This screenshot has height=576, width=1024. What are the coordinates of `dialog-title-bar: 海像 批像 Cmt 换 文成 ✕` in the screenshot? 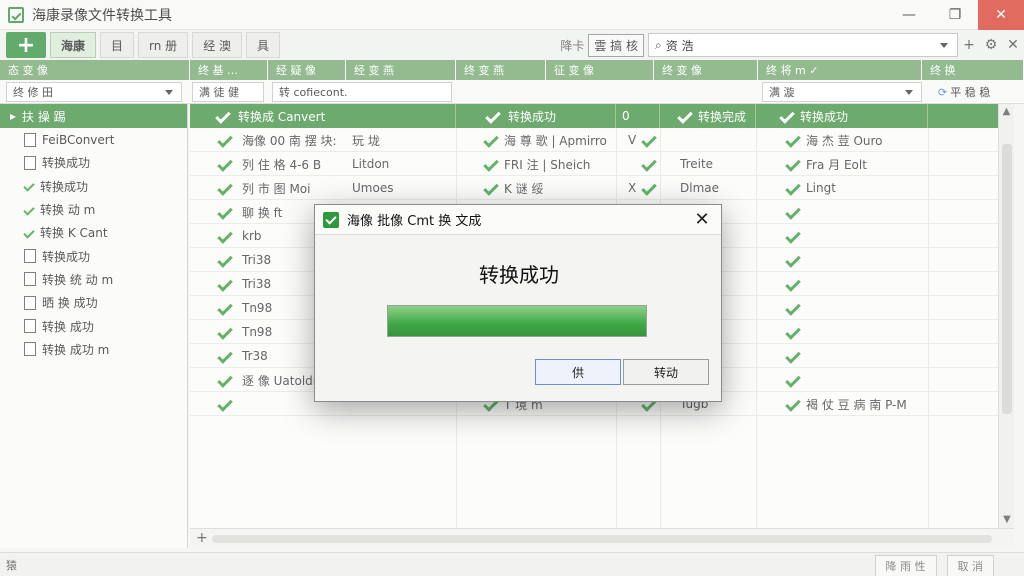 It's located at (518, 220).